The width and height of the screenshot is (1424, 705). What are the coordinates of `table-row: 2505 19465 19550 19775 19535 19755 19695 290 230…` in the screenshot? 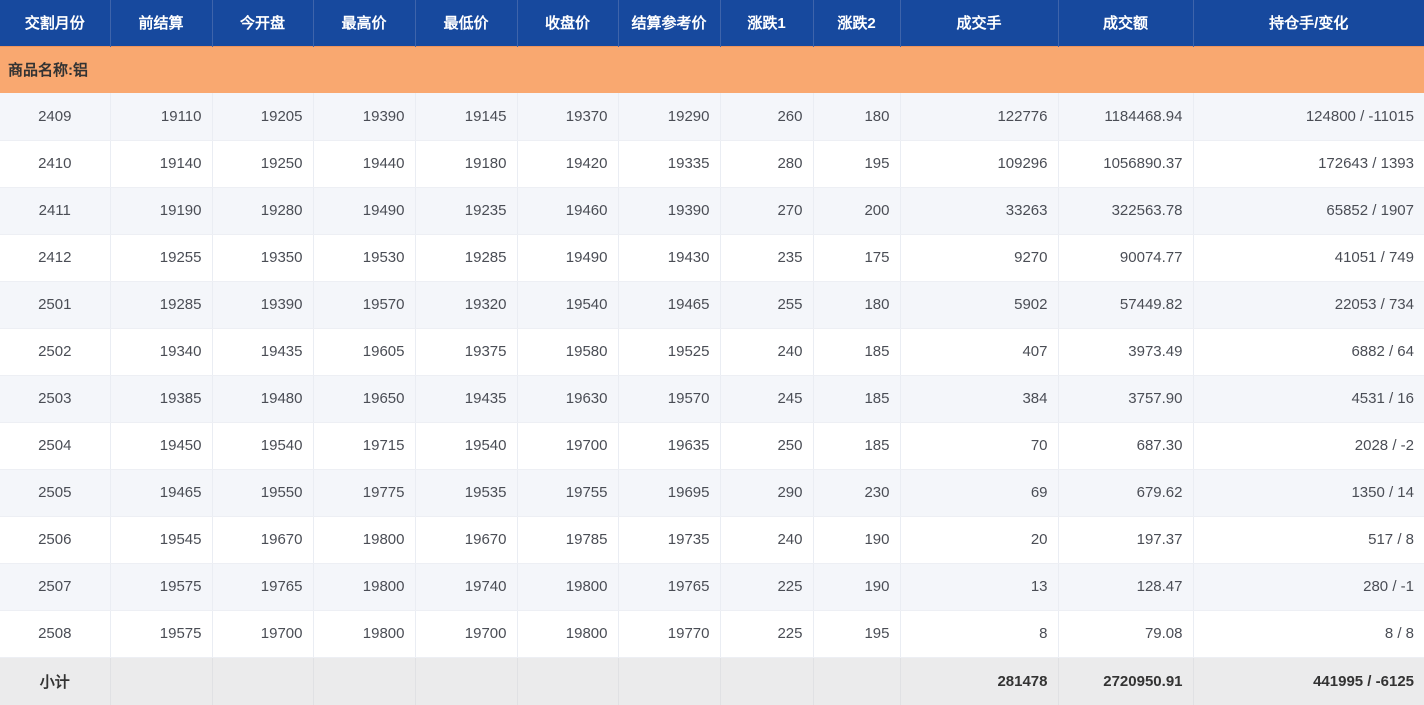 It's located at (712, 493).